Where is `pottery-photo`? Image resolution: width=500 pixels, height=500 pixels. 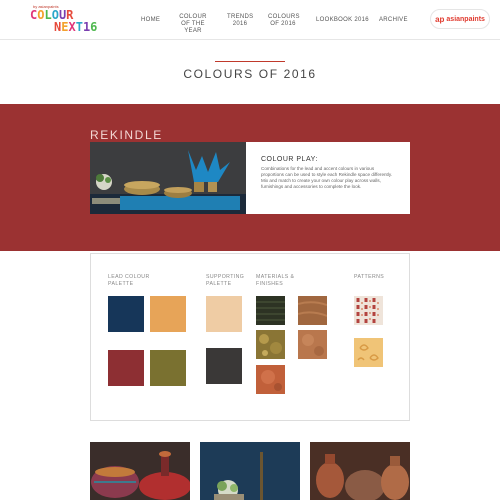 pottery-photo is located at coordinates (360, 471).